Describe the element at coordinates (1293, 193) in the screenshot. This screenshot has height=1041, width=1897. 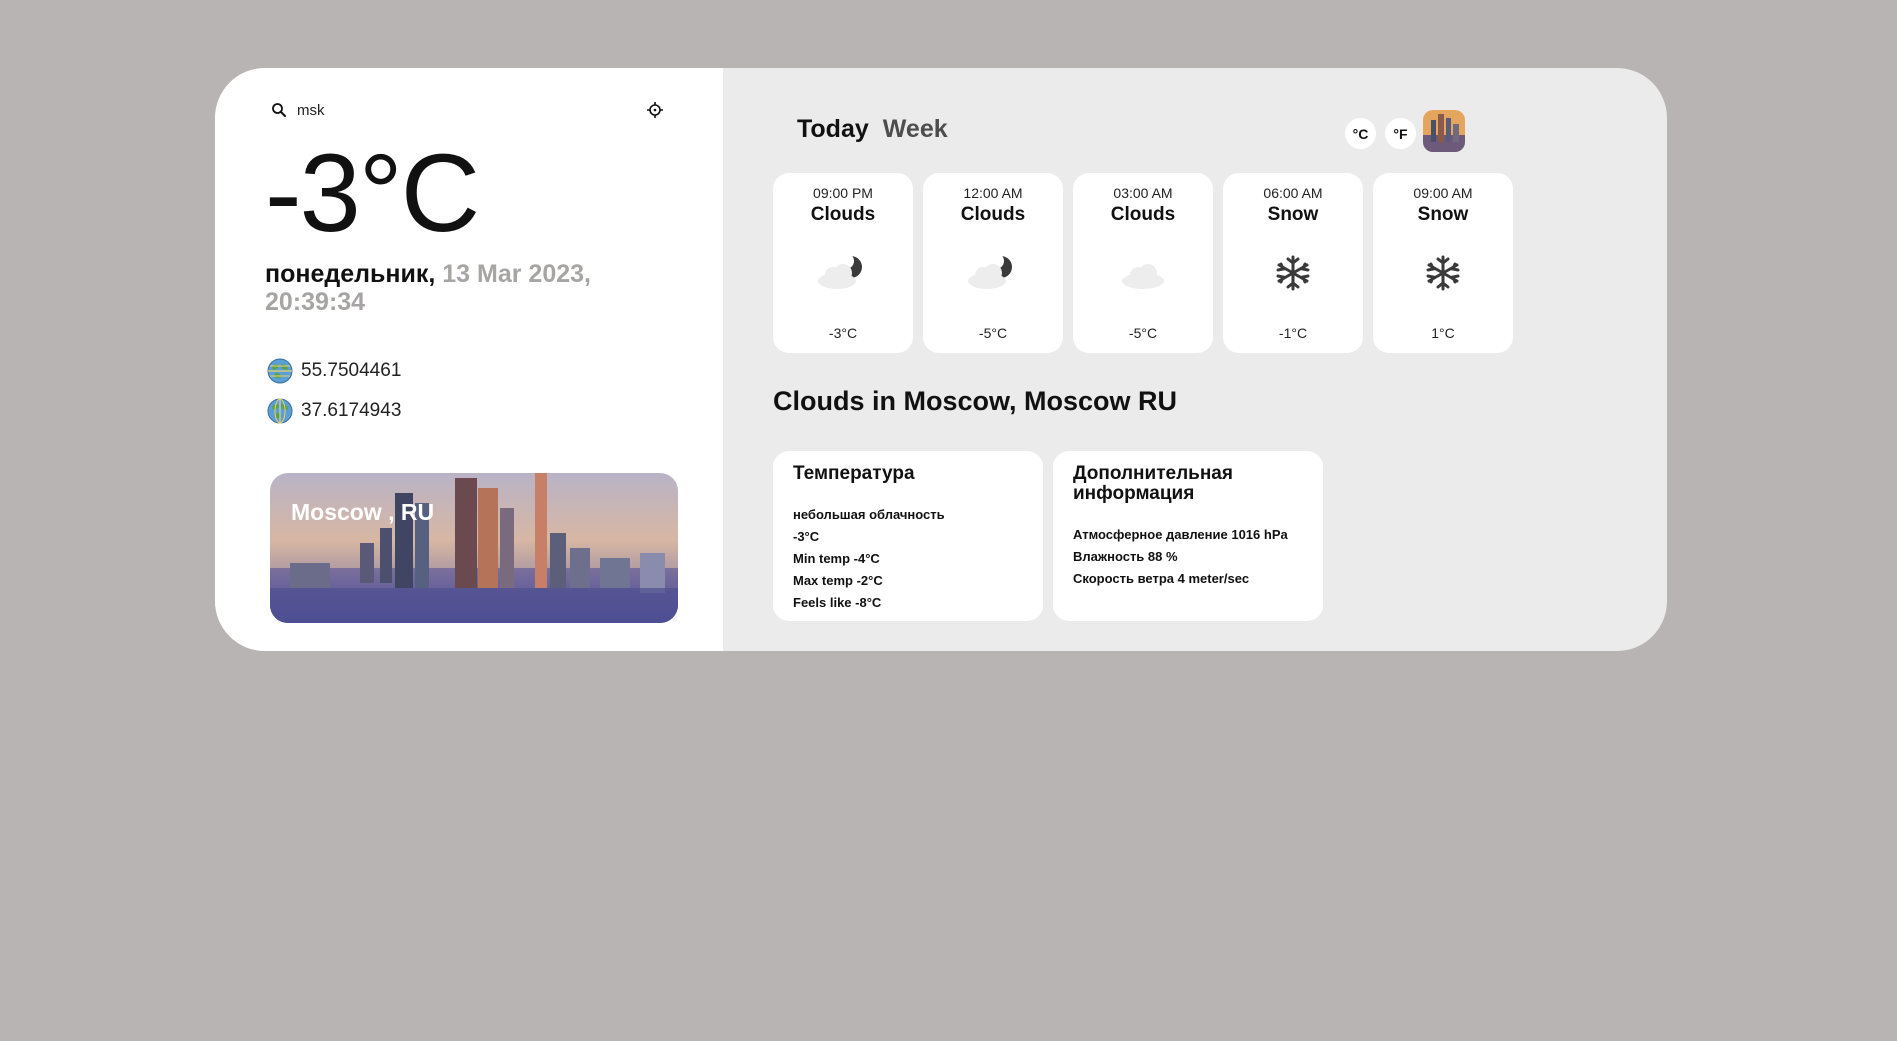
I see `forecast-time: 06:00 AM` at that location.